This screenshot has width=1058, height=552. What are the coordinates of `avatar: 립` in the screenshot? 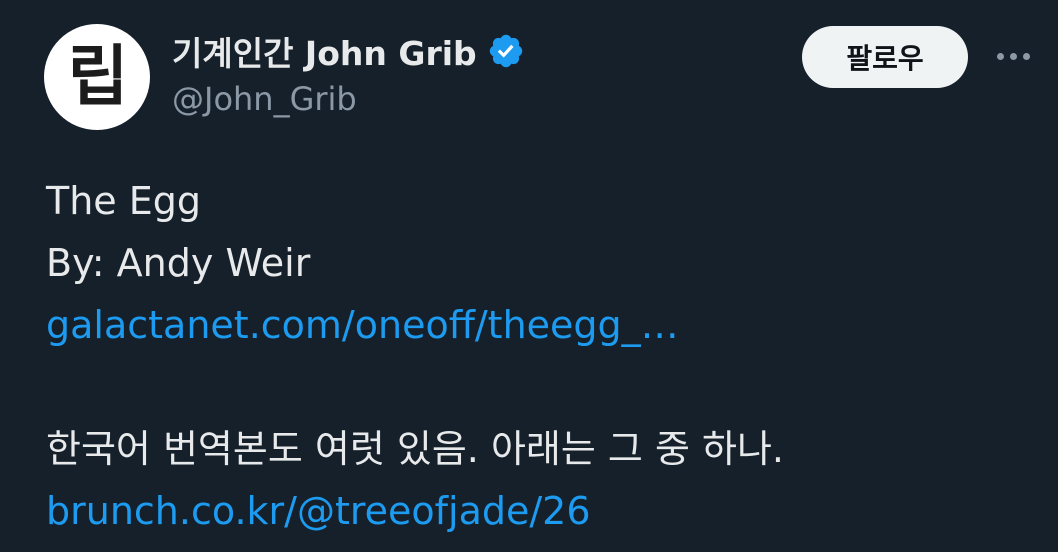 It's located at (97, 77).